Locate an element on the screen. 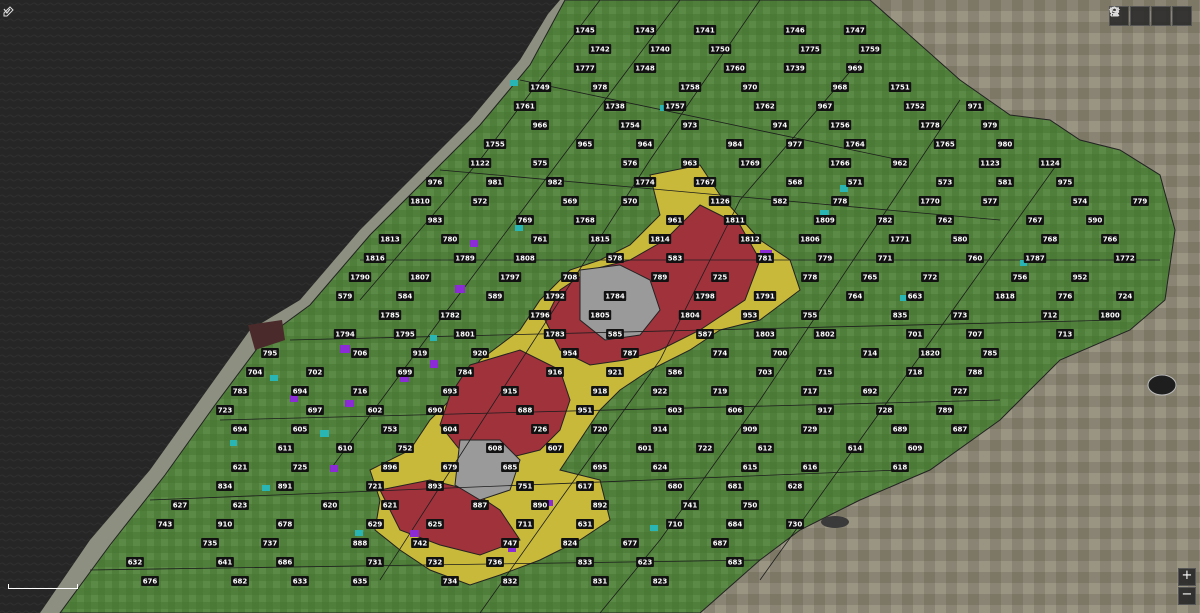 Image resolution: width=1200 pixels, height=613 pixels. block-label: 921 is located at coordinates (615, 373).